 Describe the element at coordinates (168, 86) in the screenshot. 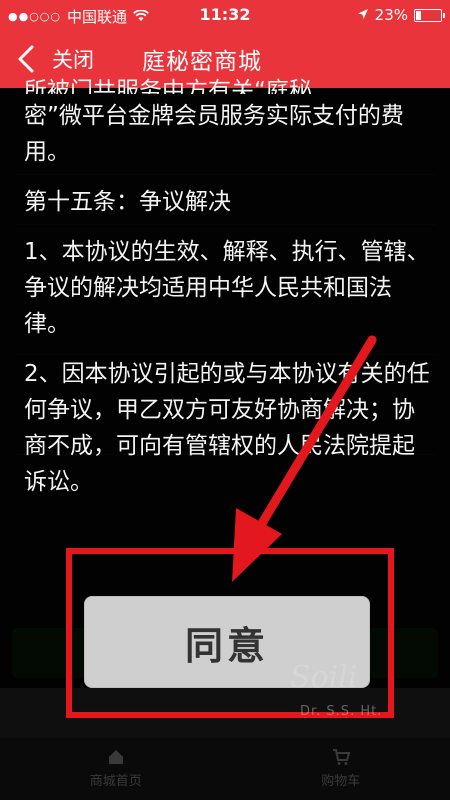

I see `terms-fragment: 所被门共服务中方有关“庭秘` at that location.